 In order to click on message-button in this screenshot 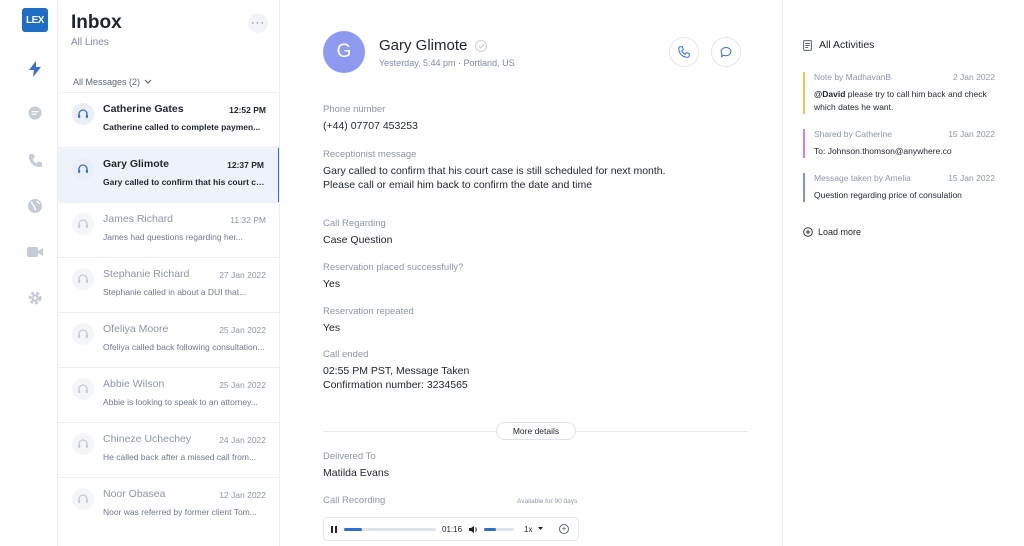, I will do `click(726, 52)`.